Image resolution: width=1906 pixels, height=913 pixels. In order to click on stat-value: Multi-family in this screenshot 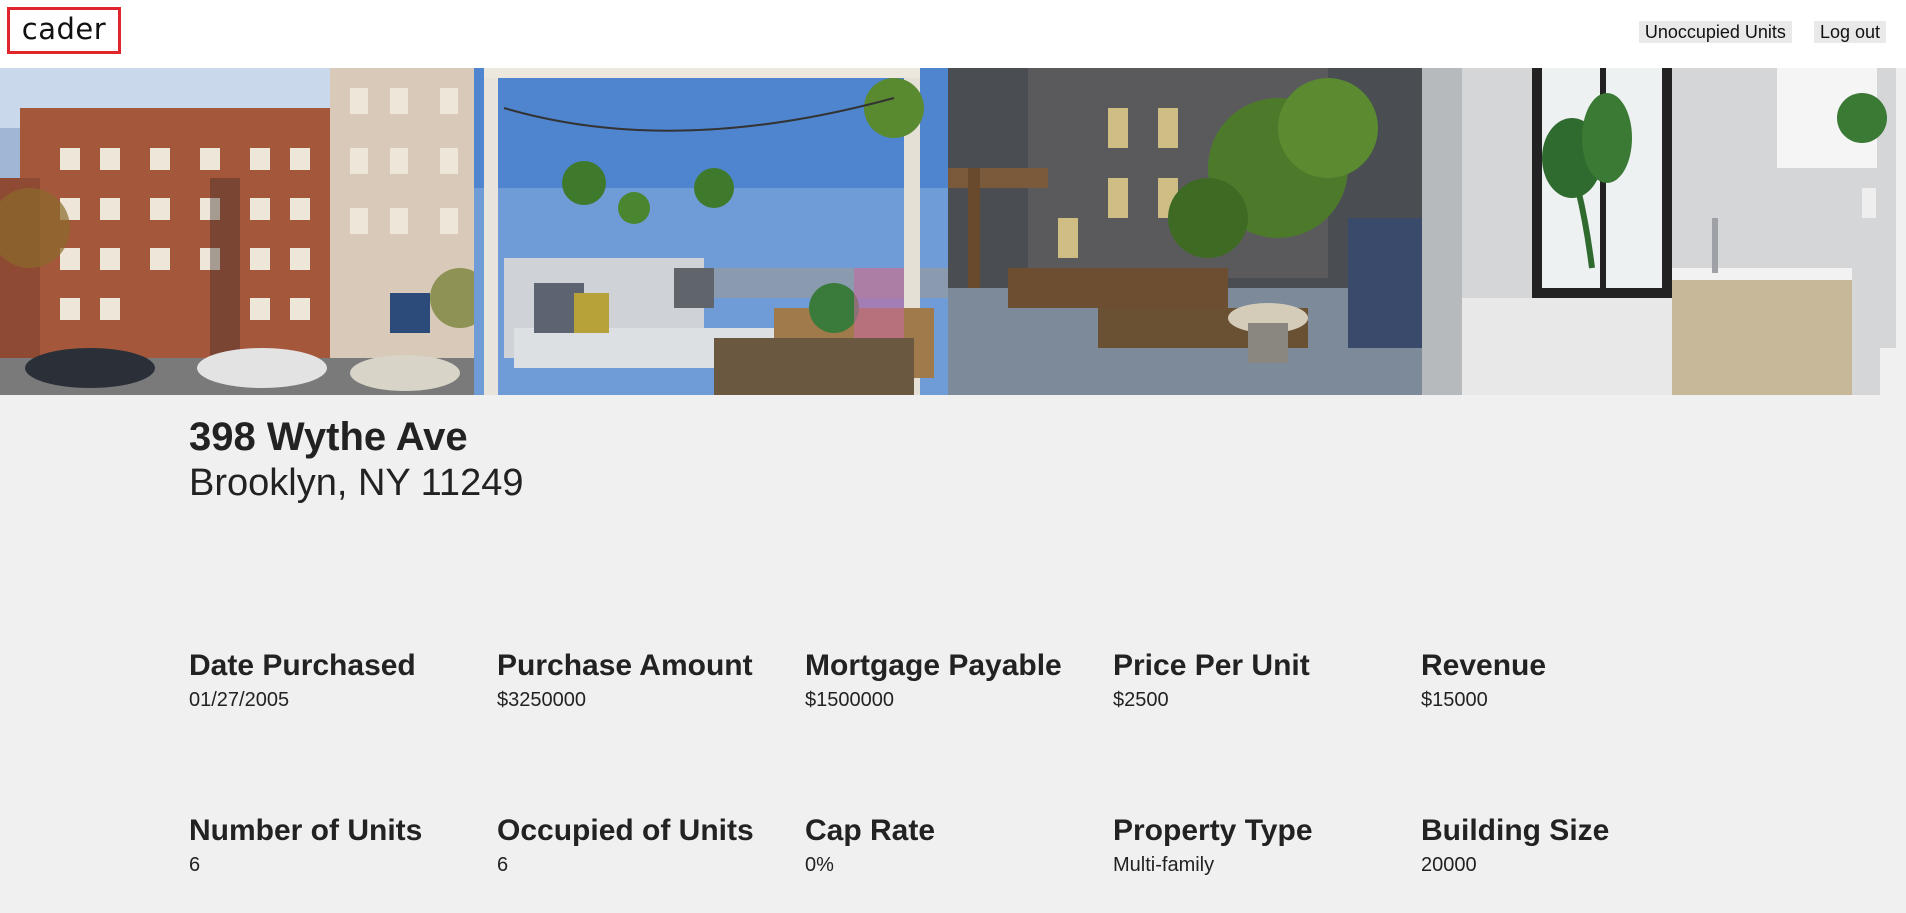, I will do `click(1164, 865)`.